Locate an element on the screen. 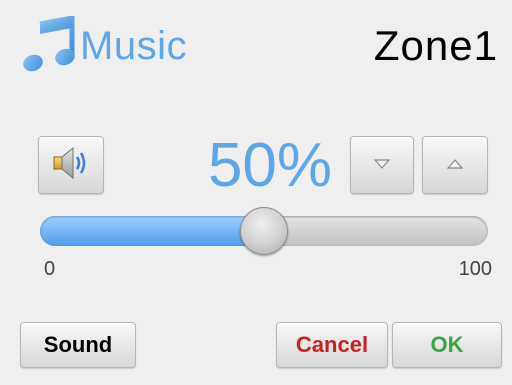  page-title: Music is located at coordinates (133, 46).